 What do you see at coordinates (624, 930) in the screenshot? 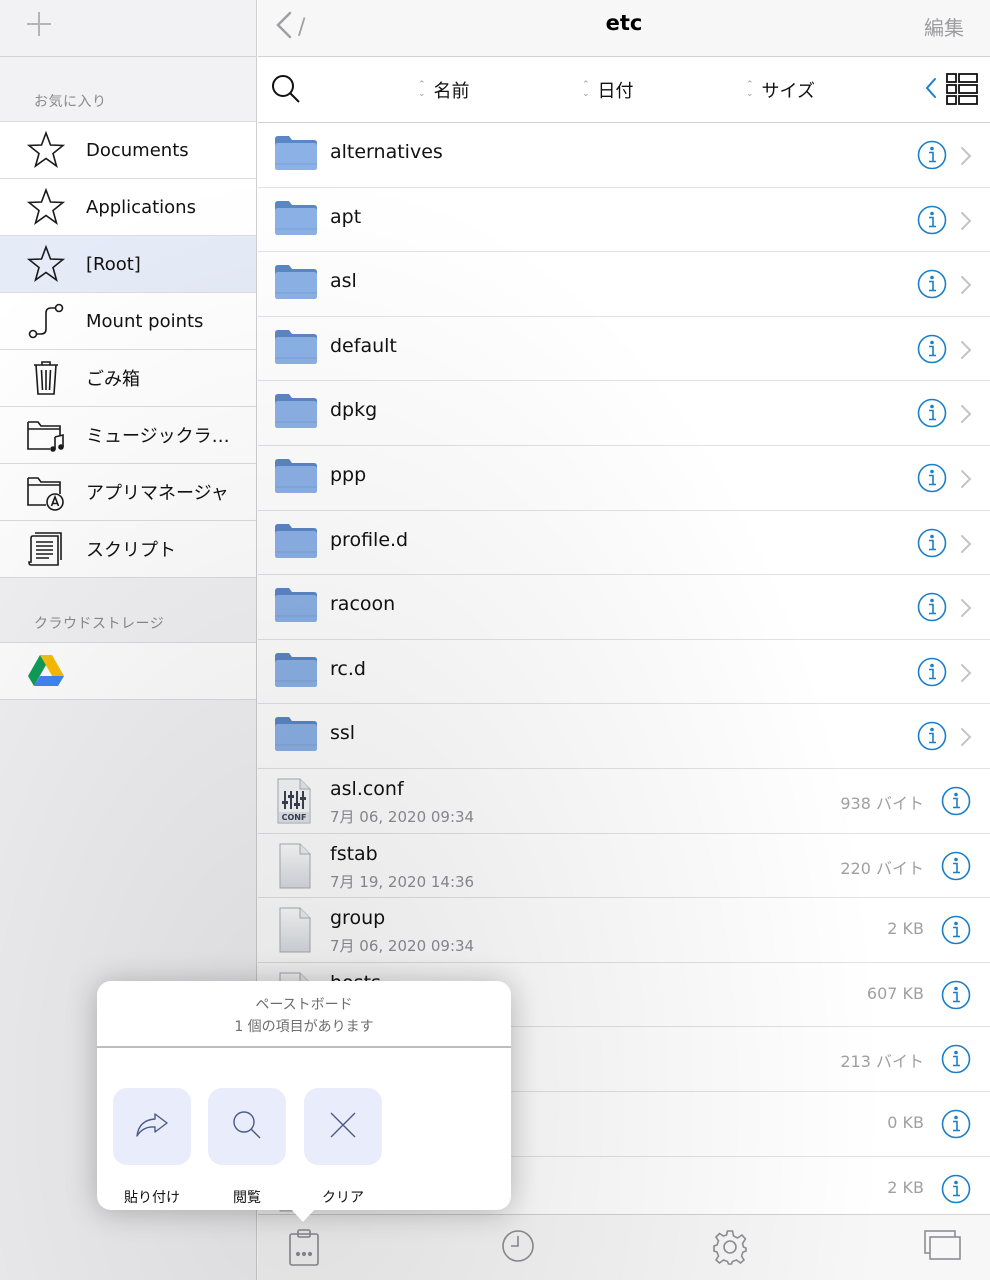
I see `file-row: group 7月 06, 2020 09:34 2 KB` at bounding box center [624, 930].